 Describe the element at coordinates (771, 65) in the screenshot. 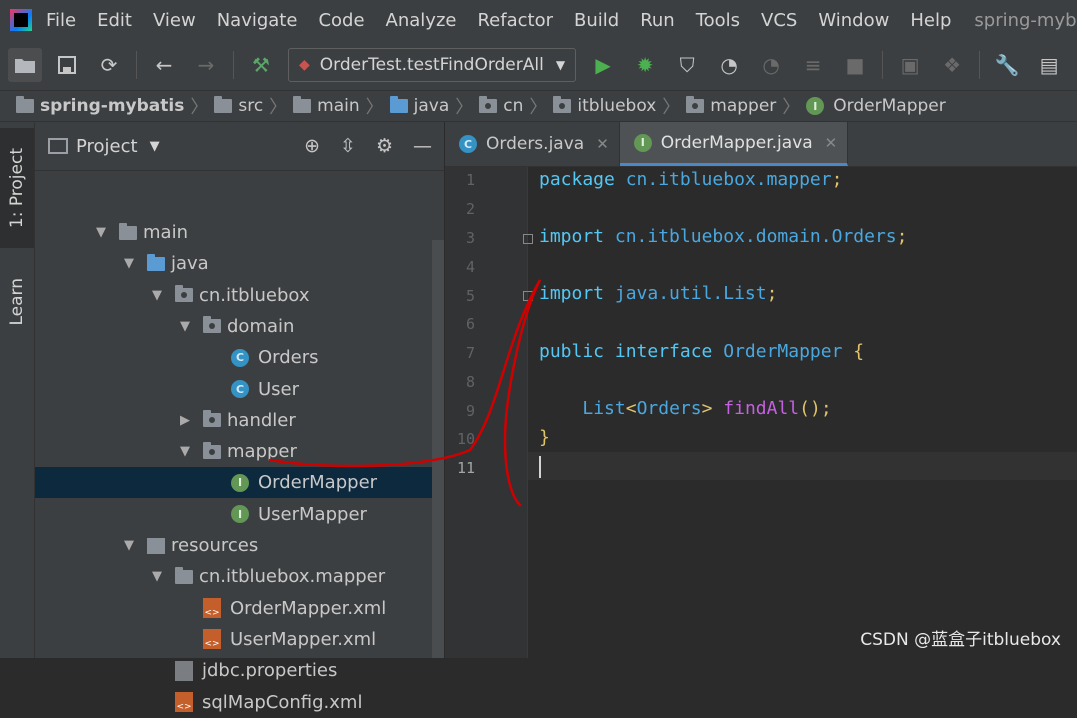

I see `attach-icon: ◔` at that location.